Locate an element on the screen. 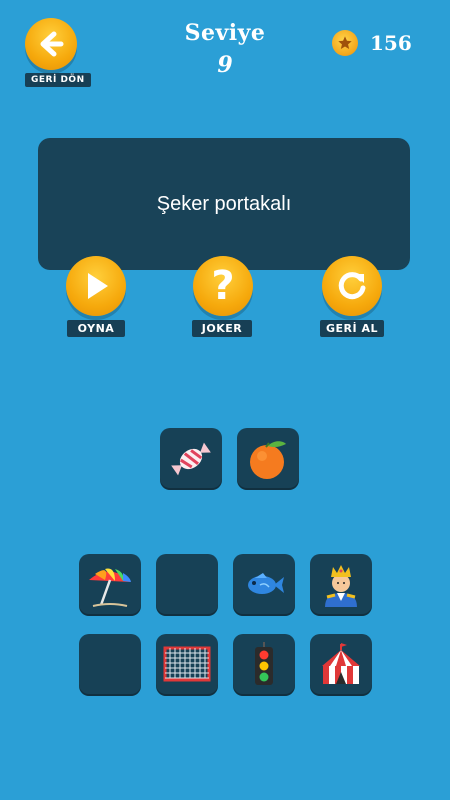  question-text: Şeker portakalı is located at coordinates (224, 203).